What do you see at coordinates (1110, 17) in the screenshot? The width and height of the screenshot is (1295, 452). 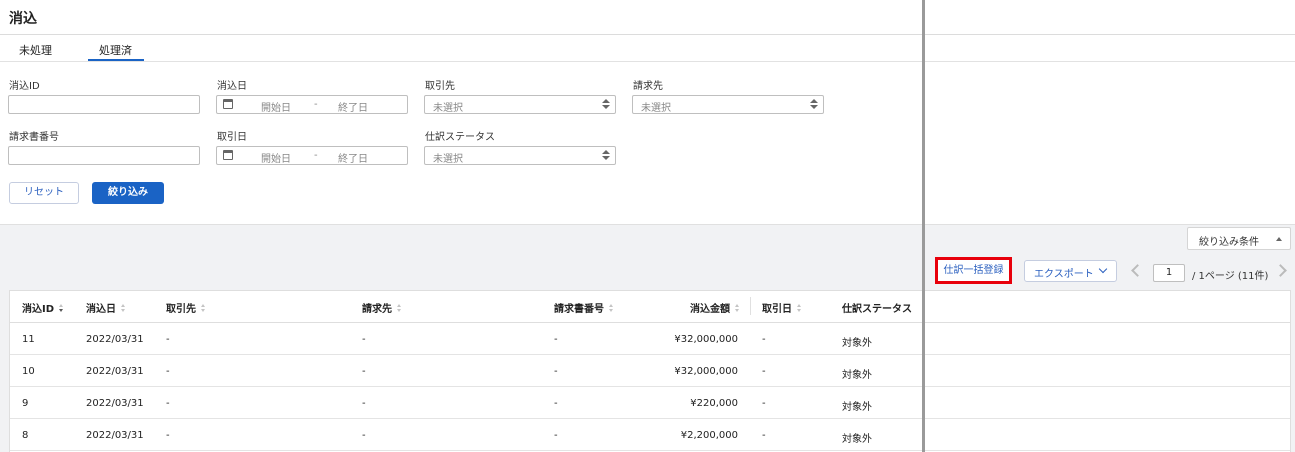 I see `right-pane-header` at bounding box center [1110, 17].